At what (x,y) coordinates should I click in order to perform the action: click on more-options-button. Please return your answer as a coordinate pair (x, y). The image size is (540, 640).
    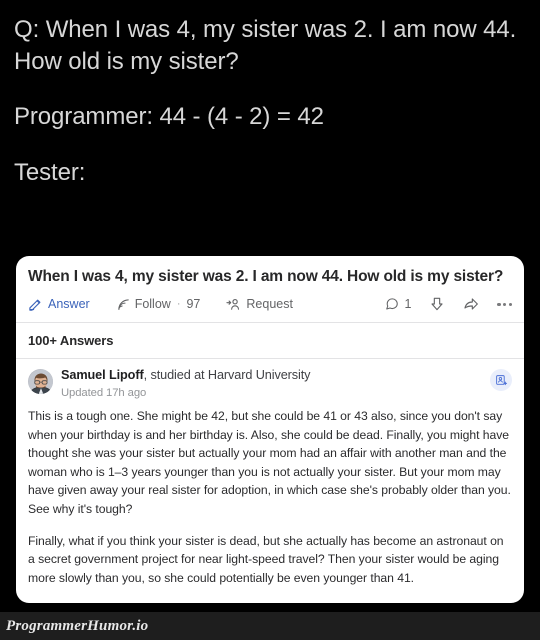
    Looking at the image, I should click on (504, 304).